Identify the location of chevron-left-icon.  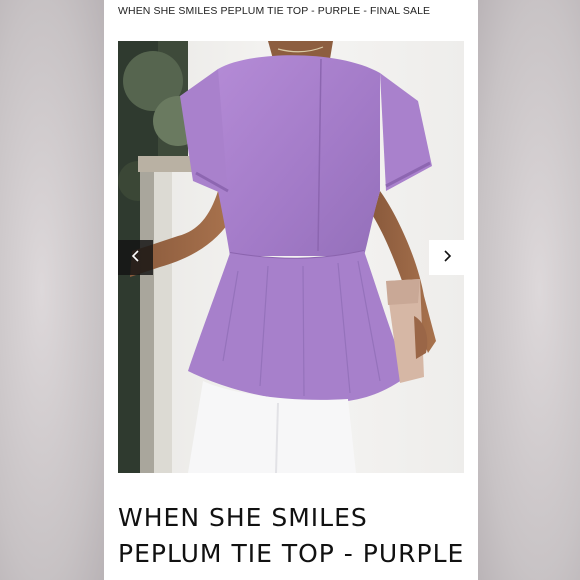
(136, 258).